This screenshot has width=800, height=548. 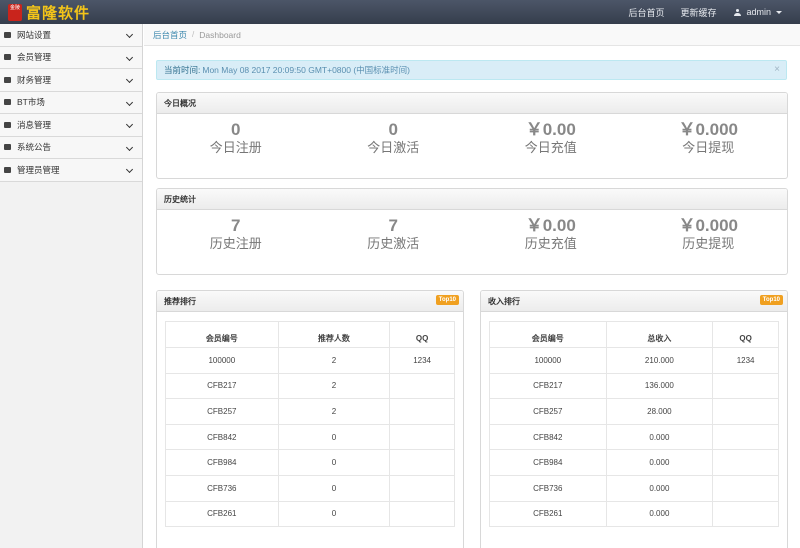 I want to click on stat-label: 历史激活, so click(x=393, y=243).